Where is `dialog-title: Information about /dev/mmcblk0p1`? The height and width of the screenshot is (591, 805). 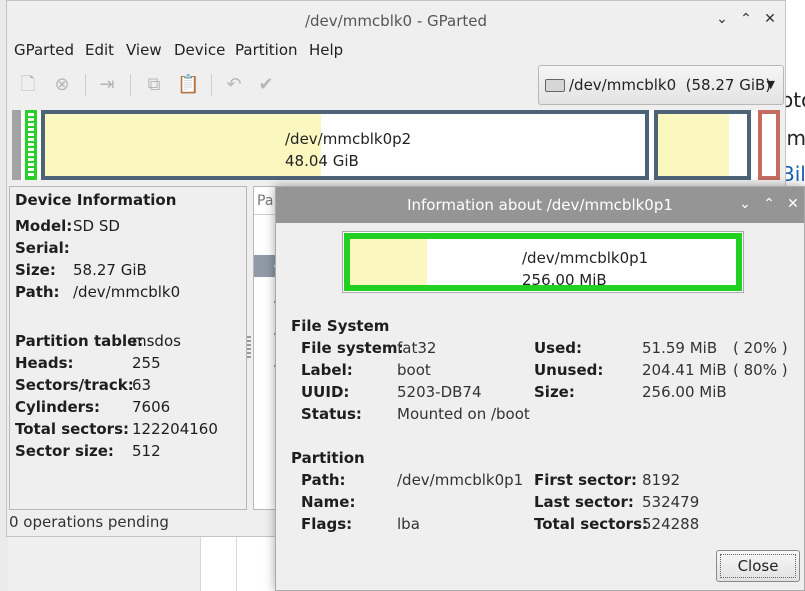
dialog-title: Information about /dev/mmcblk0p1 is located at coordinates (540, 205).